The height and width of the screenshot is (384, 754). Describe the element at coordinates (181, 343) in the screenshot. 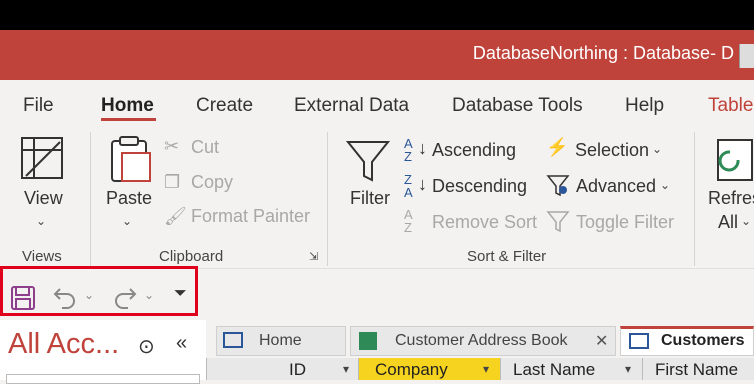

I see `nav-pane-collapse-icon: «` at that location.